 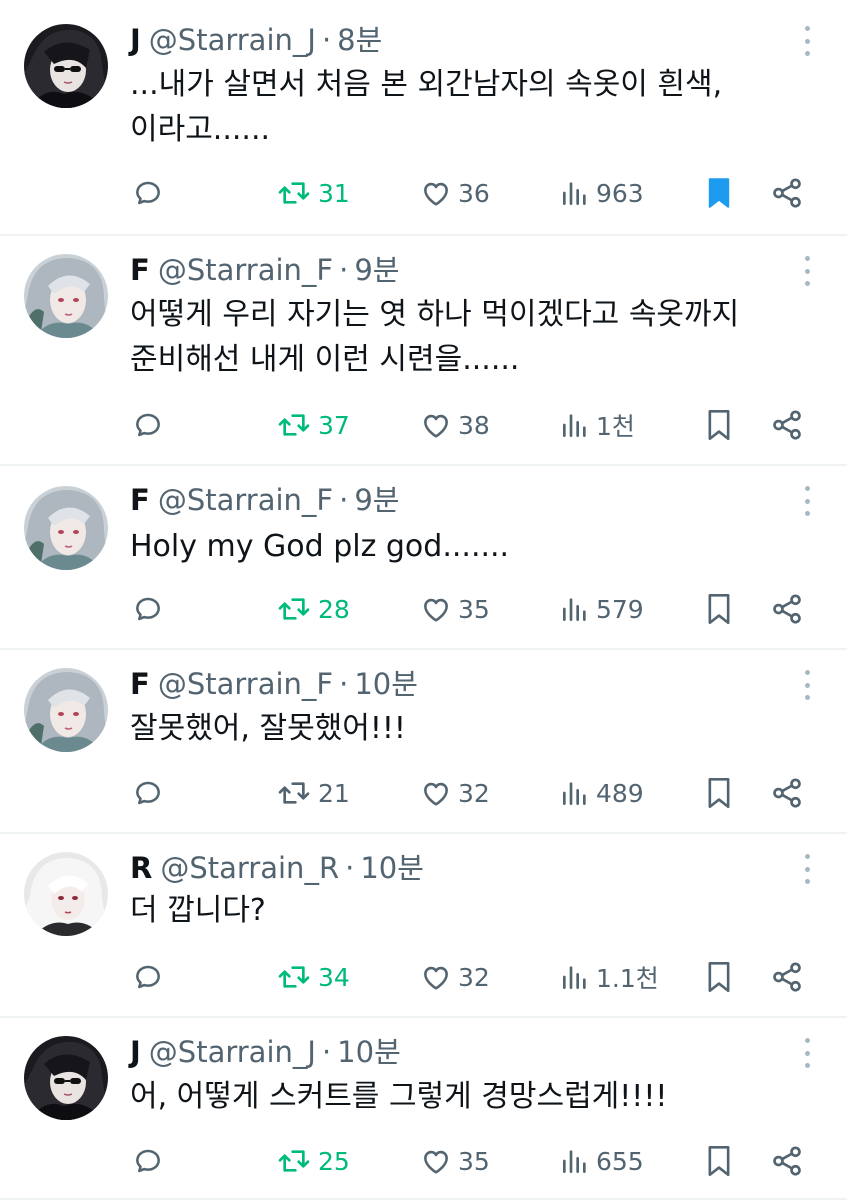 What do you see at coordinates (474, 1161) in the screenshot?
I see `like-count: 35` at bounding box center [474, 1161].